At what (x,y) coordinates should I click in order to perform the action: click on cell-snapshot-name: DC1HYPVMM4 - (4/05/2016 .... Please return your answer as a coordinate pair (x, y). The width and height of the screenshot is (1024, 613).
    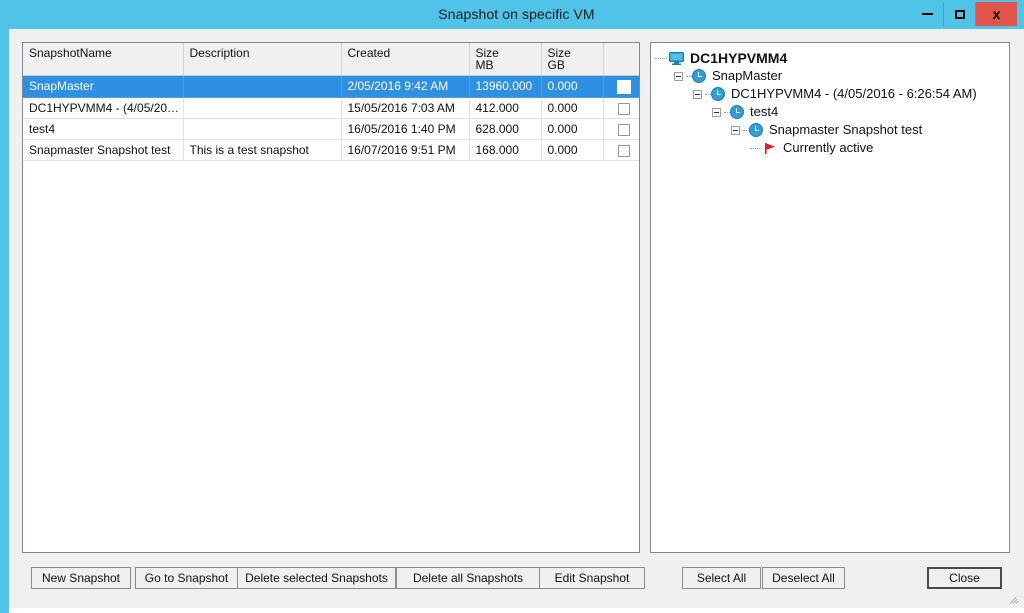
    Looking at the image, I should click on (103, 108).